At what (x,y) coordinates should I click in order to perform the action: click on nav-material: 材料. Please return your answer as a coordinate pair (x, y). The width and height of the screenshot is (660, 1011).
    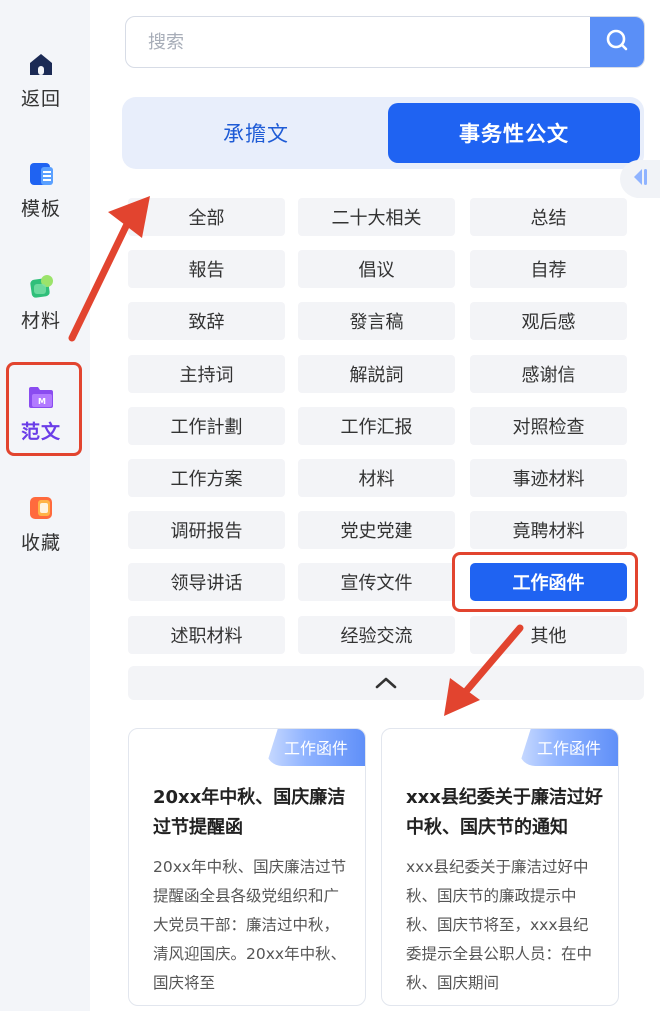
    Looking at the image, I should click on (41, 302).